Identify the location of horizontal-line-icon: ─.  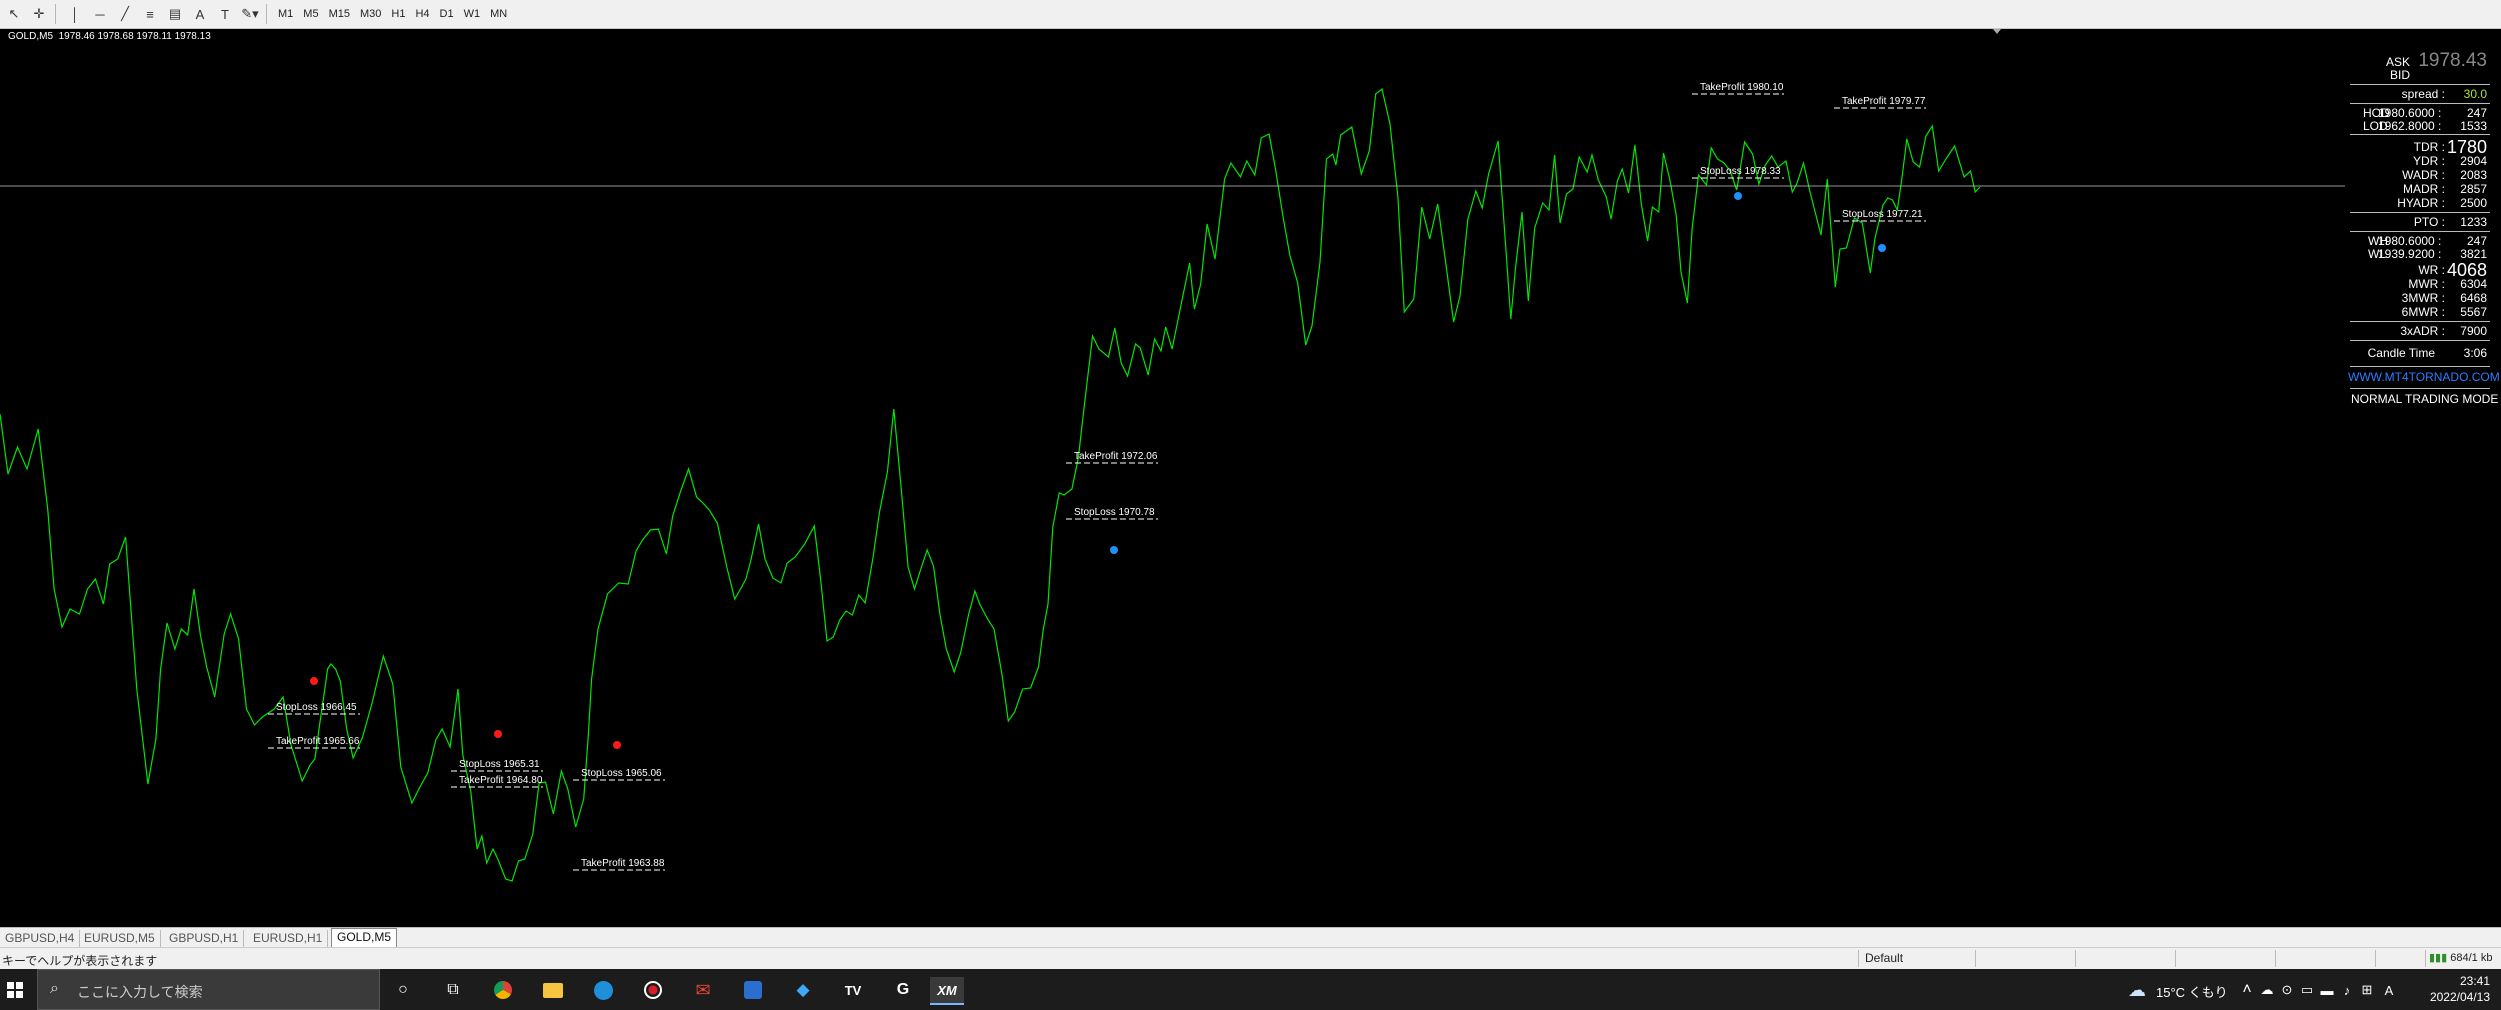
(100, 14).